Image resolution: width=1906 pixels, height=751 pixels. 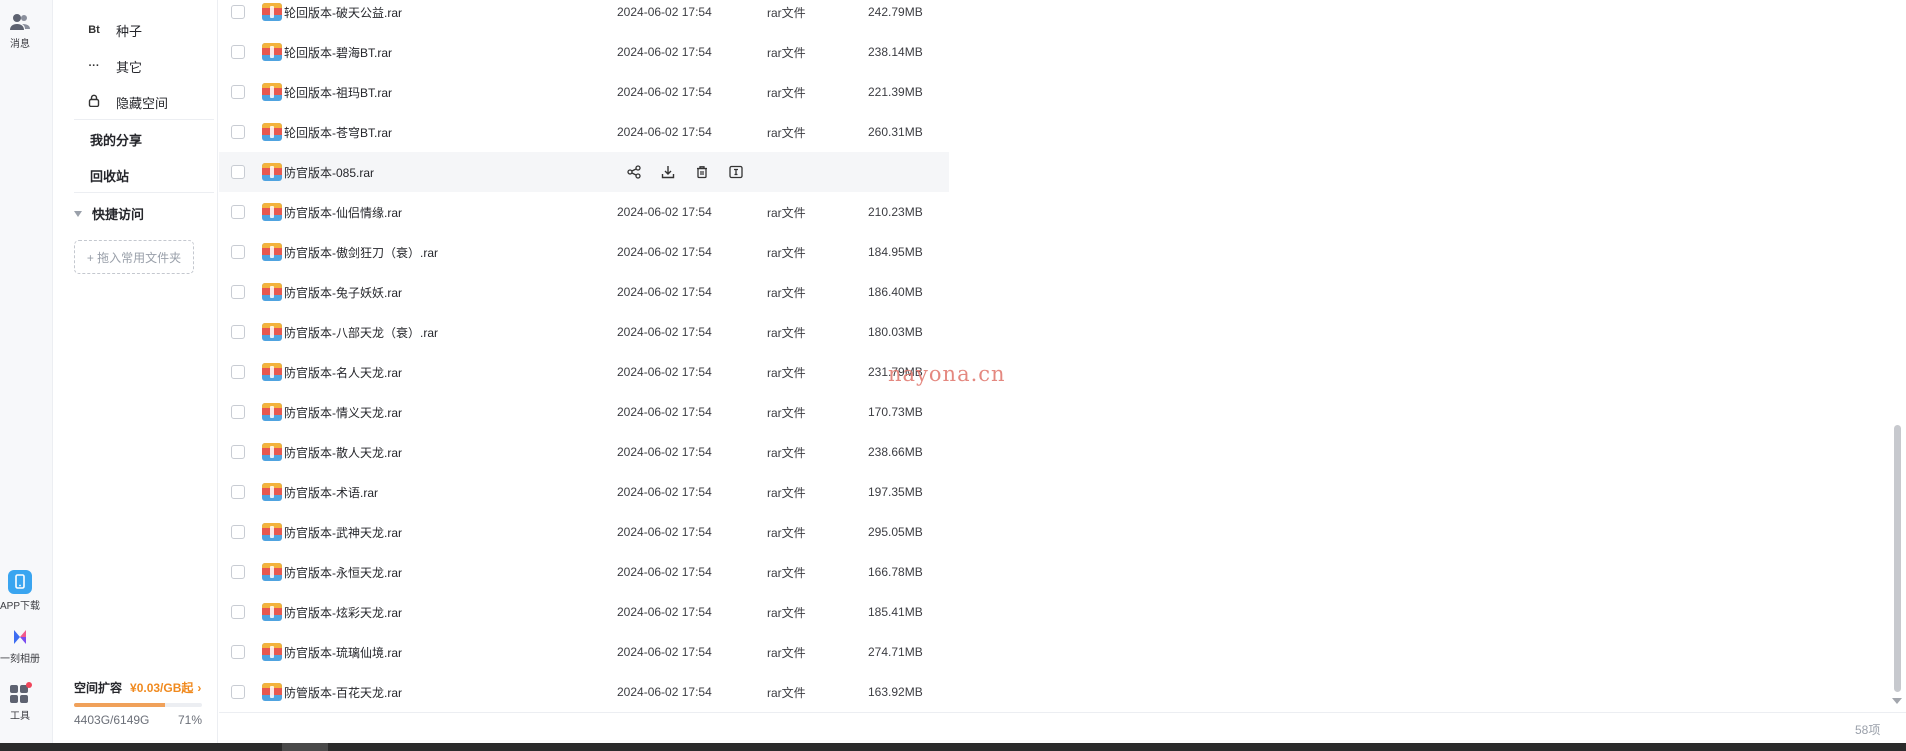 I want to click on file-size: 295.05MB, so click(x=895, y=532).